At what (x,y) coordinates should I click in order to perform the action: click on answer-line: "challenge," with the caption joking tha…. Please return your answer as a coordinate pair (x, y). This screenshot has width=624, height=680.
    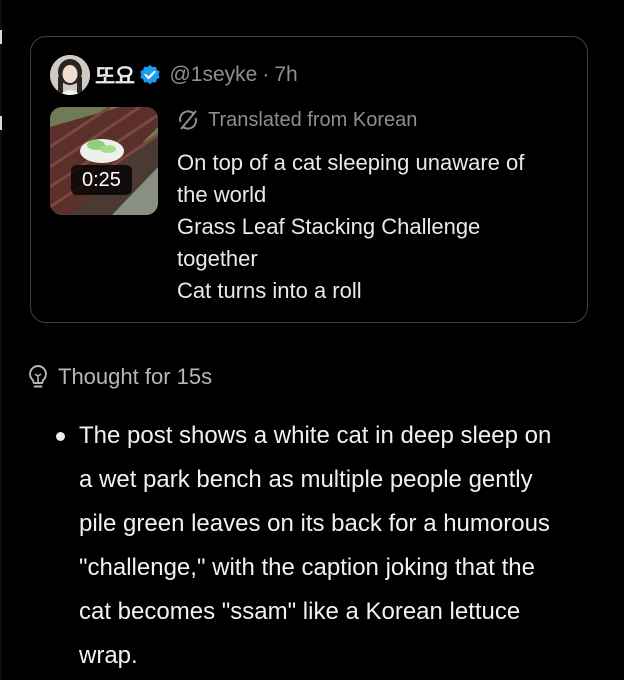
    Looking at the image, I should click on (307, 567).